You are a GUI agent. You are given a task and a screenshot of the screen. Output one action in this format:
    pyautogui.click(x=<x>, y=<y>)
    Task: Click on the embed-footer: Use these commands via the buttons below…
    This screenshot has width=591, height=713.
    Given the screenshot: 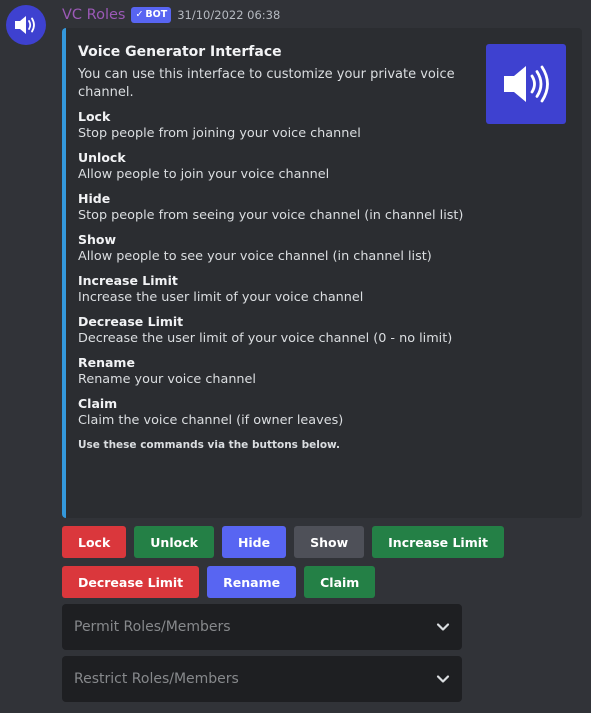 What is the action you would take?
    pyautogui.click(x=209, y=445)
    